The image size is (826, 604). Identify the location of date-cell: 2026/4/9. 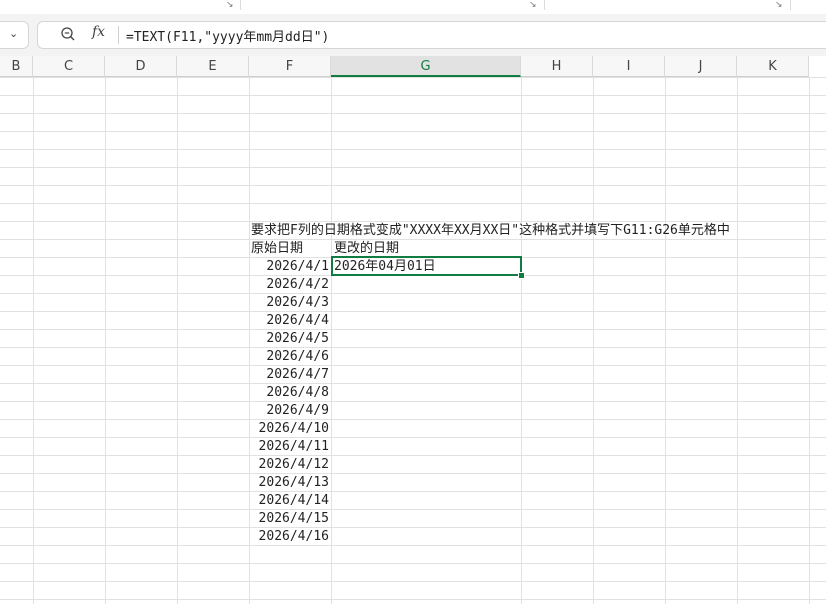
(289, 411).